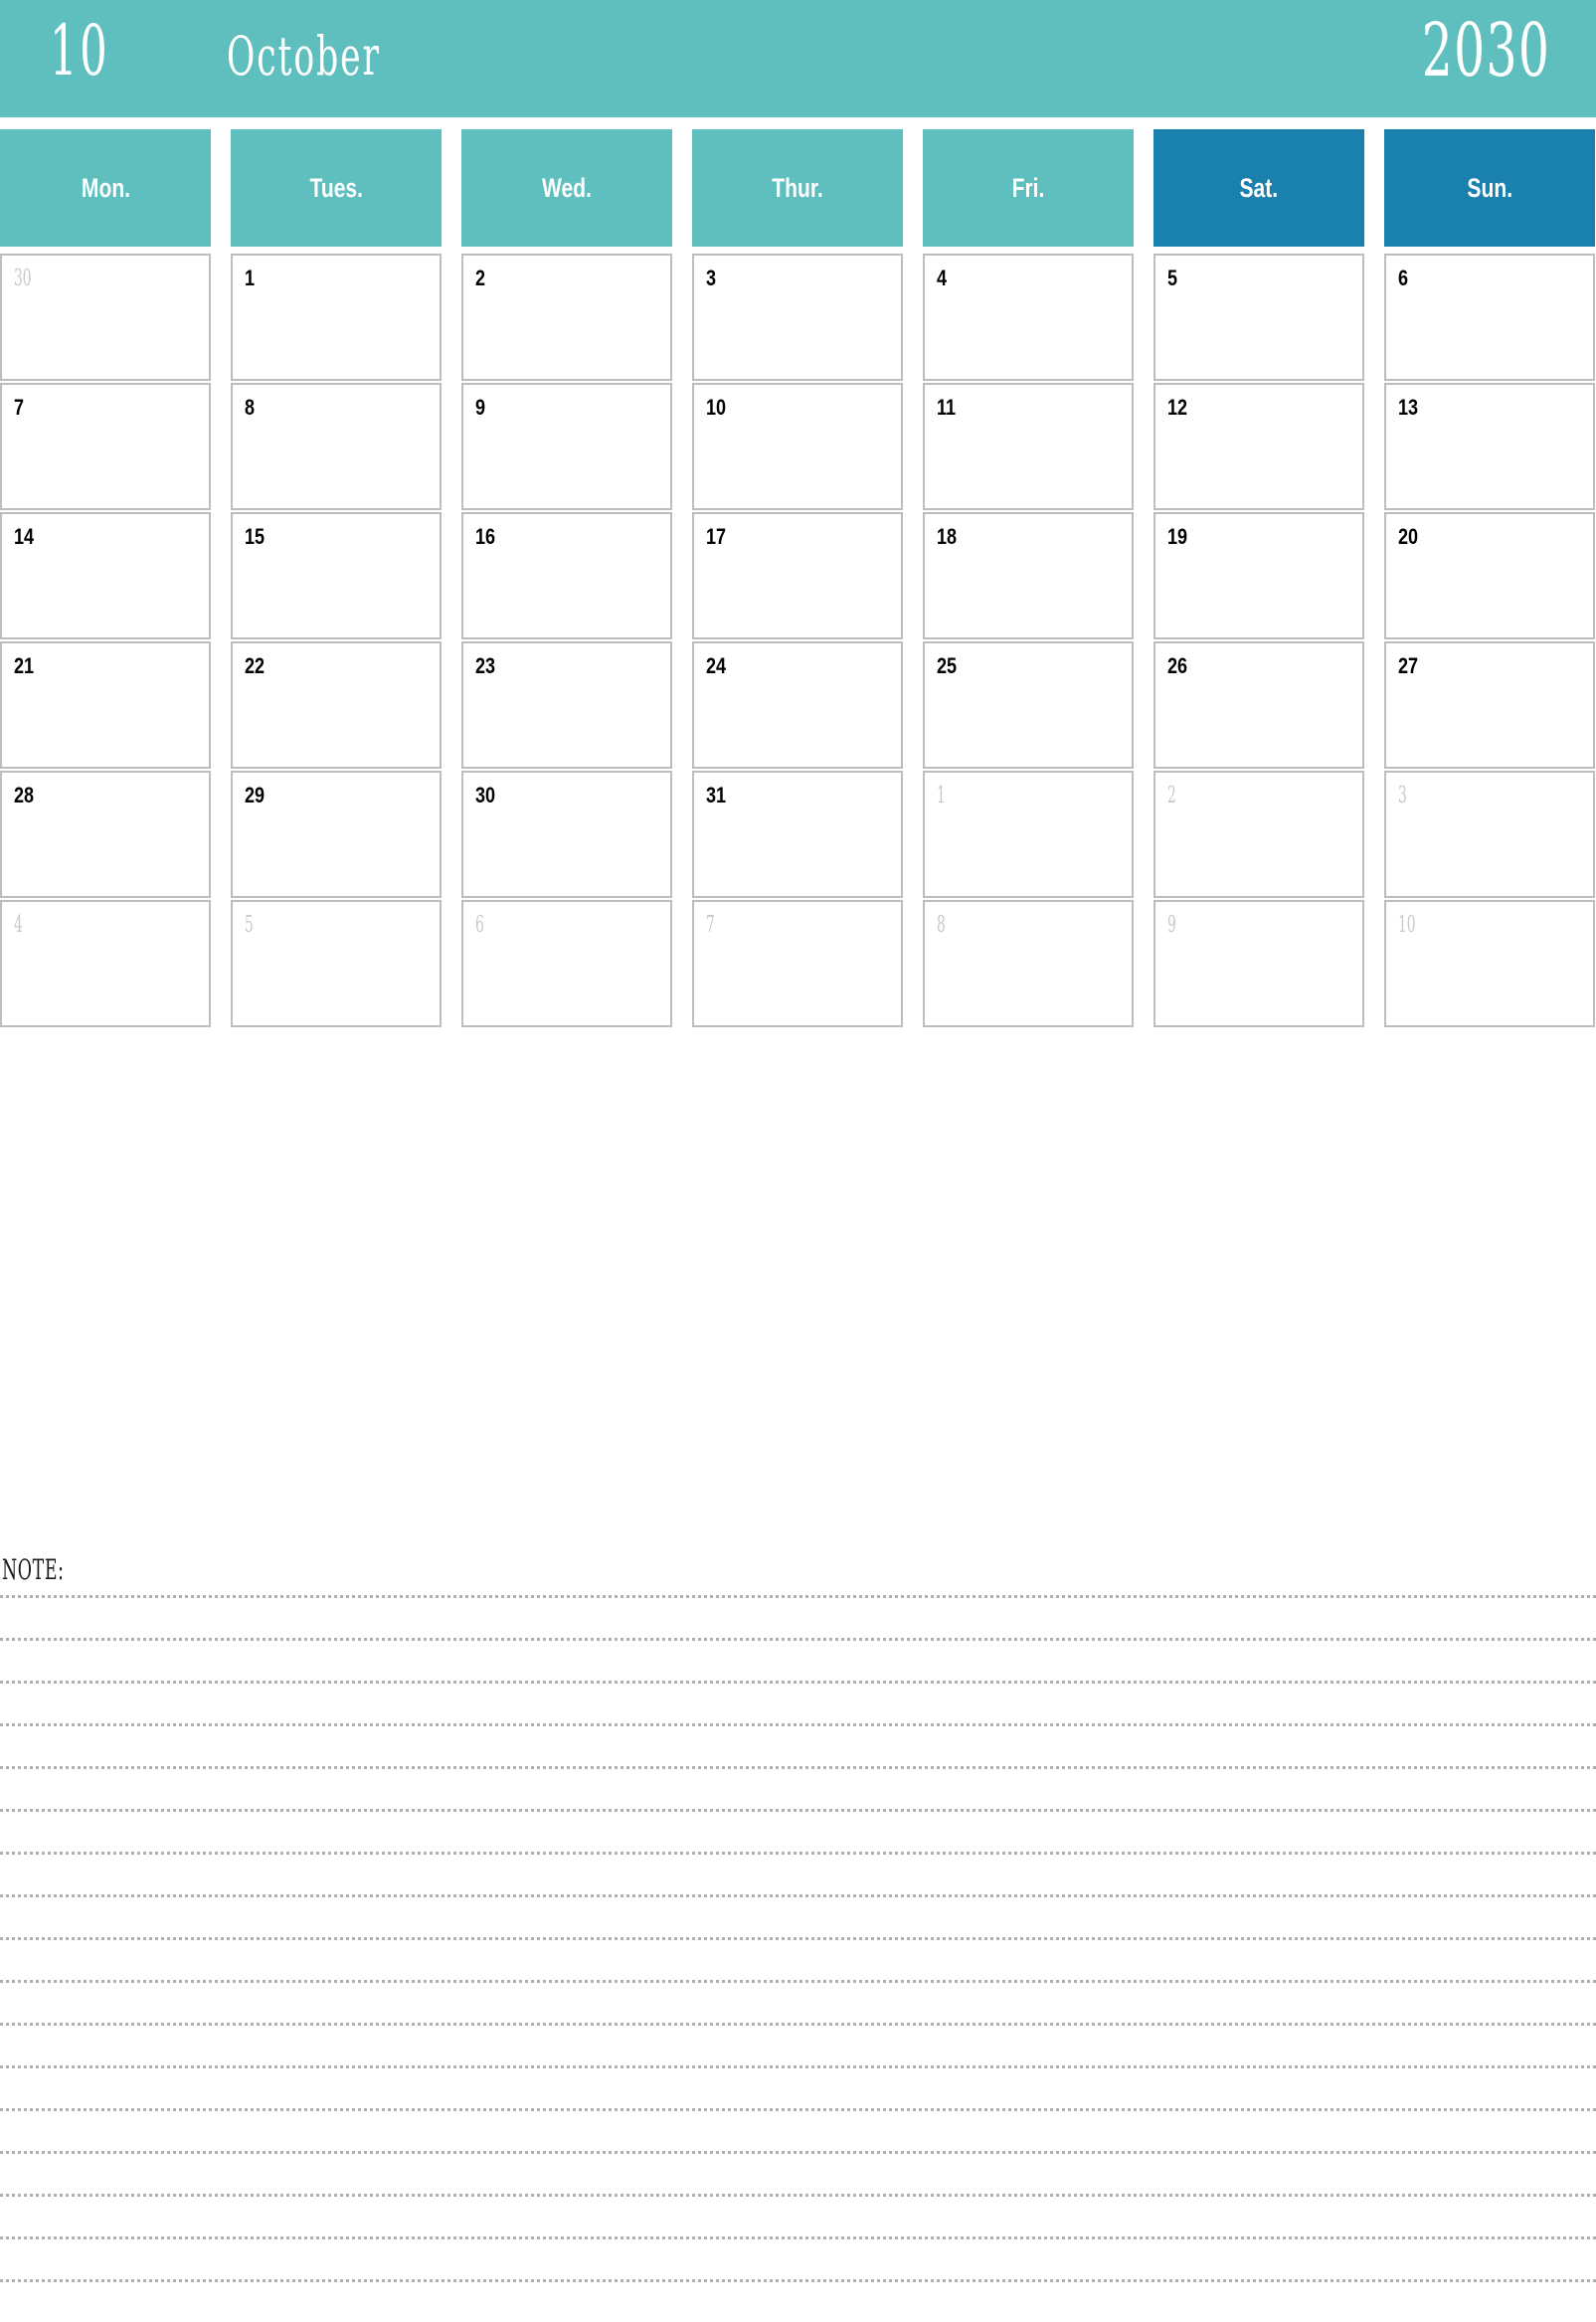 This screenshot has width=1596, height=2322. What do you see at coordinates (1490, 575) in the screenshot?
I see `calendar-day-cell: 20` at bounding box center [1490, 575].